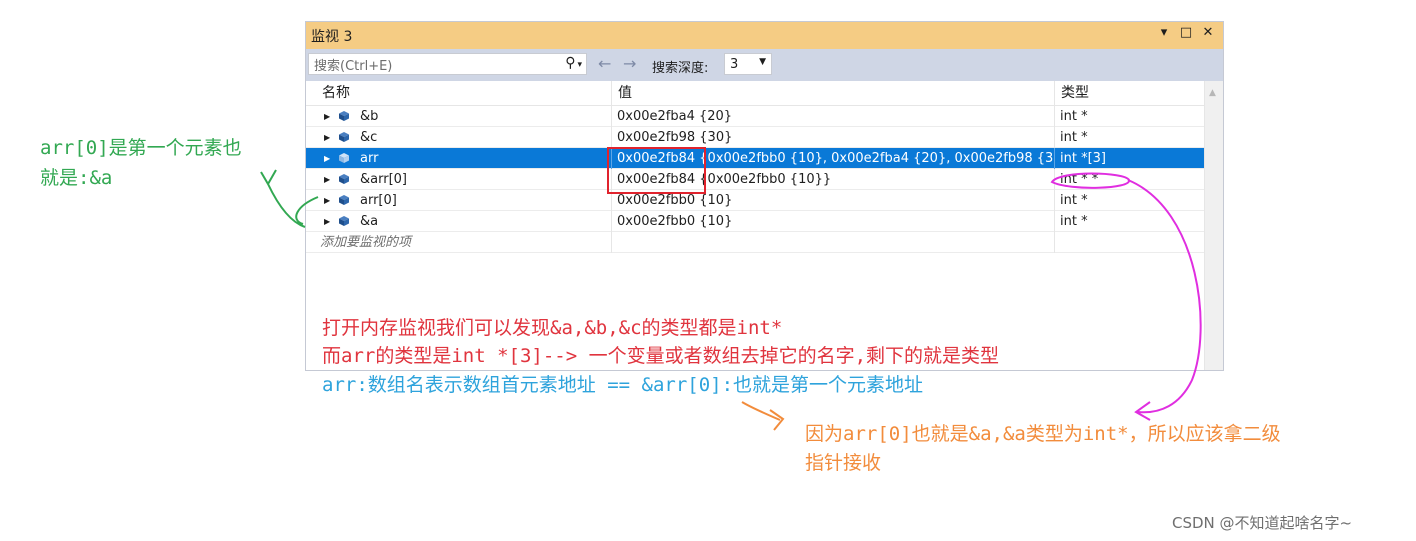 The height and width of the screenshot is (541, 1416). What do you see at coordinates (1083, 158) in the screenshot?
I see `row-type: int *[3]` at bounding box center [1083, 158].